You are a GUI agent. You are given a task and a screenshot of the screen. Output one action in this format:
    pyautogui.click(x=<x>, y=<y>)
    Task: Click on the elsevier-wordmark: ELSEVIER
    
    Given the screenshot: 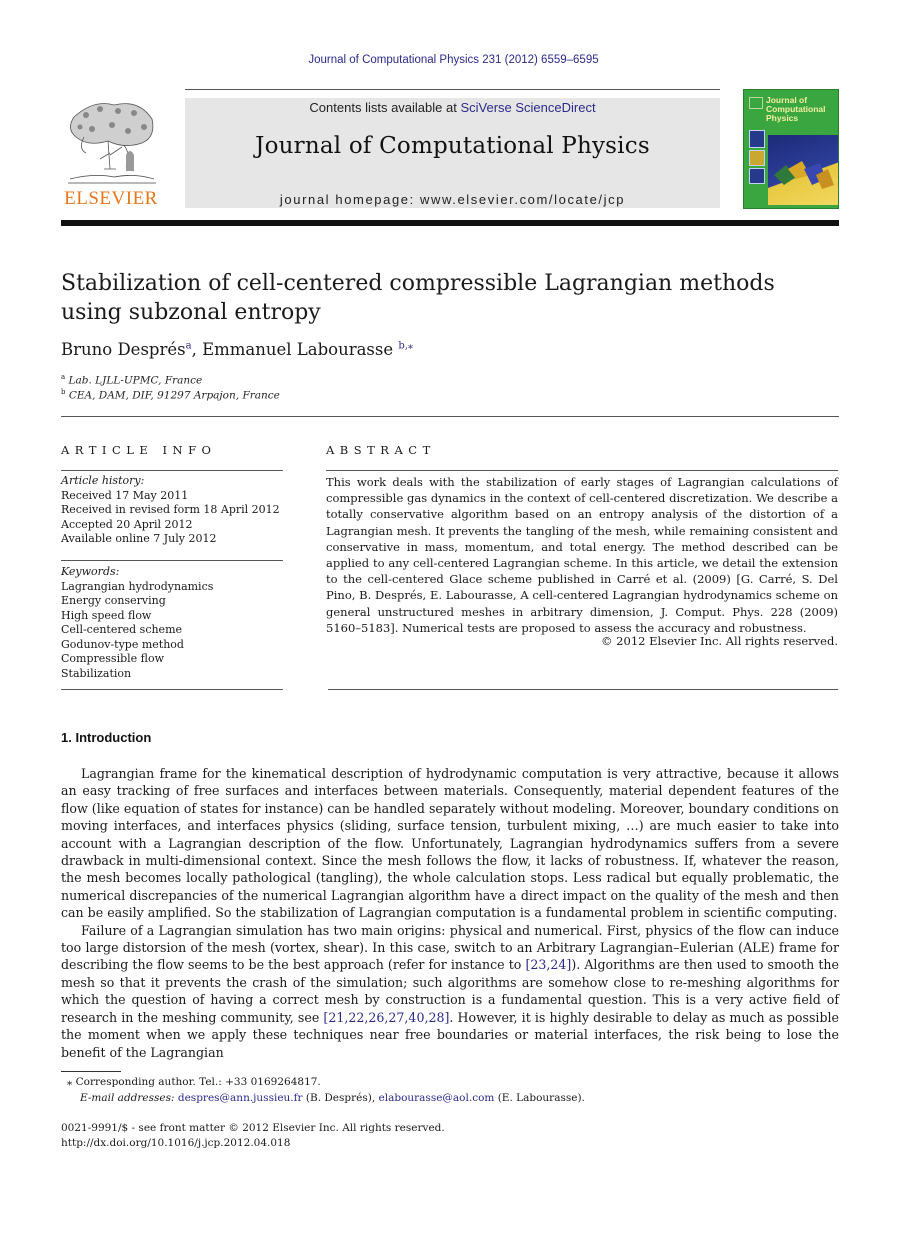 What is the action you would take?
    pyautogui.click(x=111, y=198)
    